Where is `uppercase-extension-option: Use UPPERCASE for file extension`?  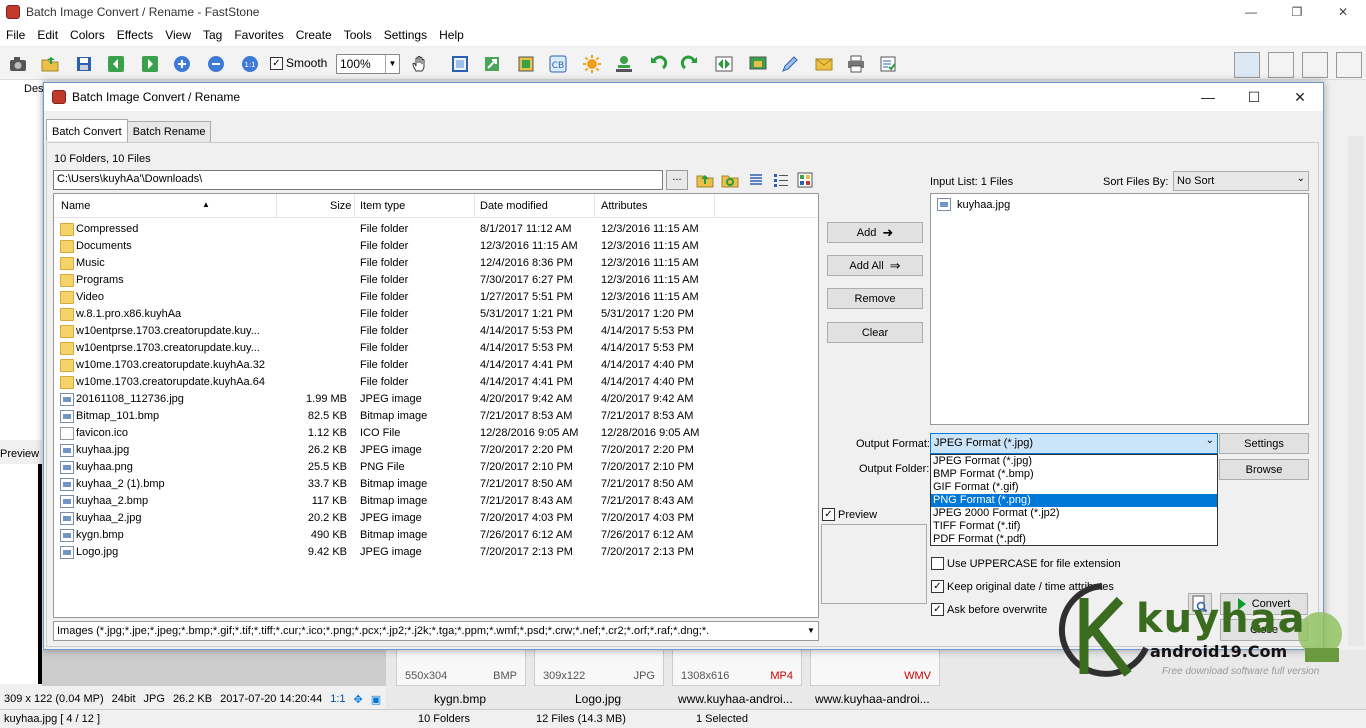
uppercase-extension-option: Use UPPERCASE for file extension is located at coordinates (1026, 563).